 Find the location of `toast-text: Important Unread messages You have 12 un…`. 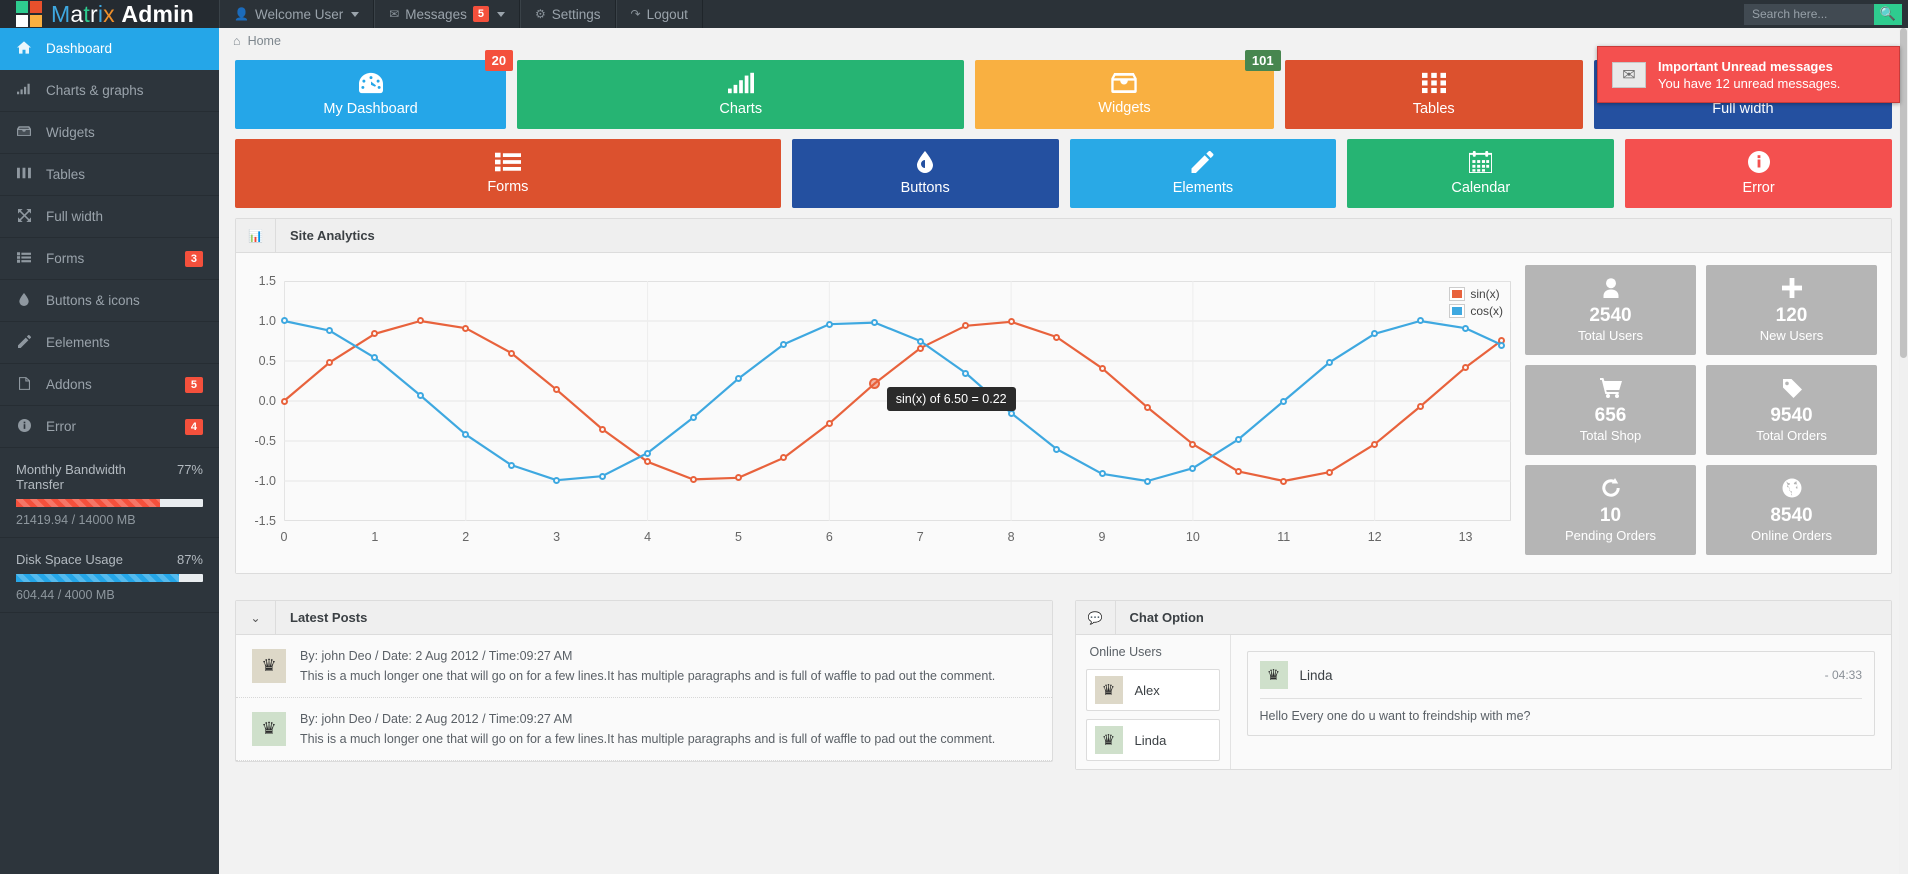

toast-text: Important Unread messages You have 12 un… is located at coordinates (1749, 75).